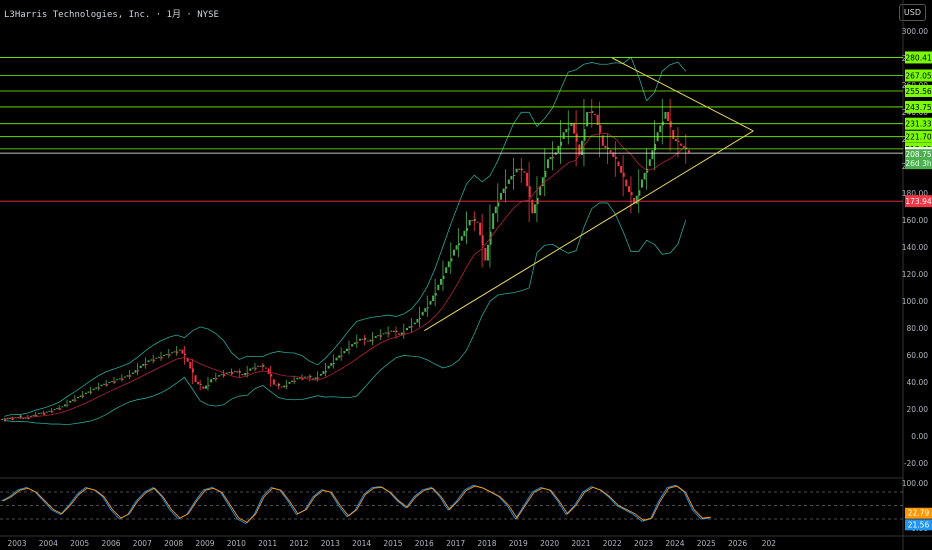 The height and width of the screenshot is (550, 932). Describe the element at coordinates (918, 382) in the screenshot. I see `price-tick: 40.00` at that location.